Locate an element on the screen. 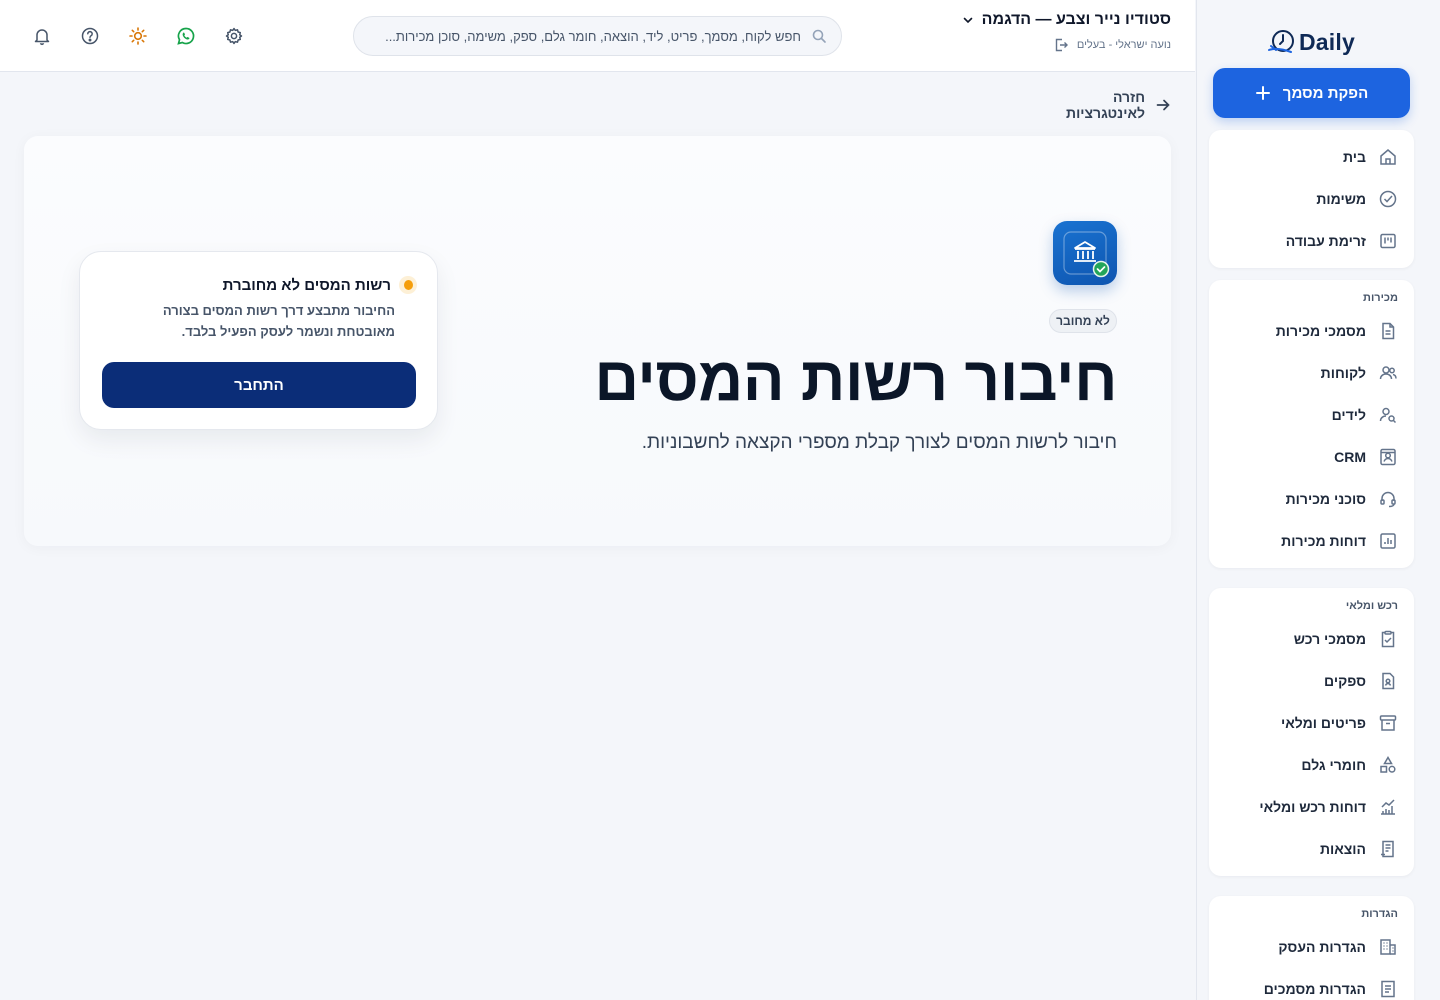 The width and height of the screenshot is (1440, 1000). whatsapp-button is located at coordinates (186, 36).